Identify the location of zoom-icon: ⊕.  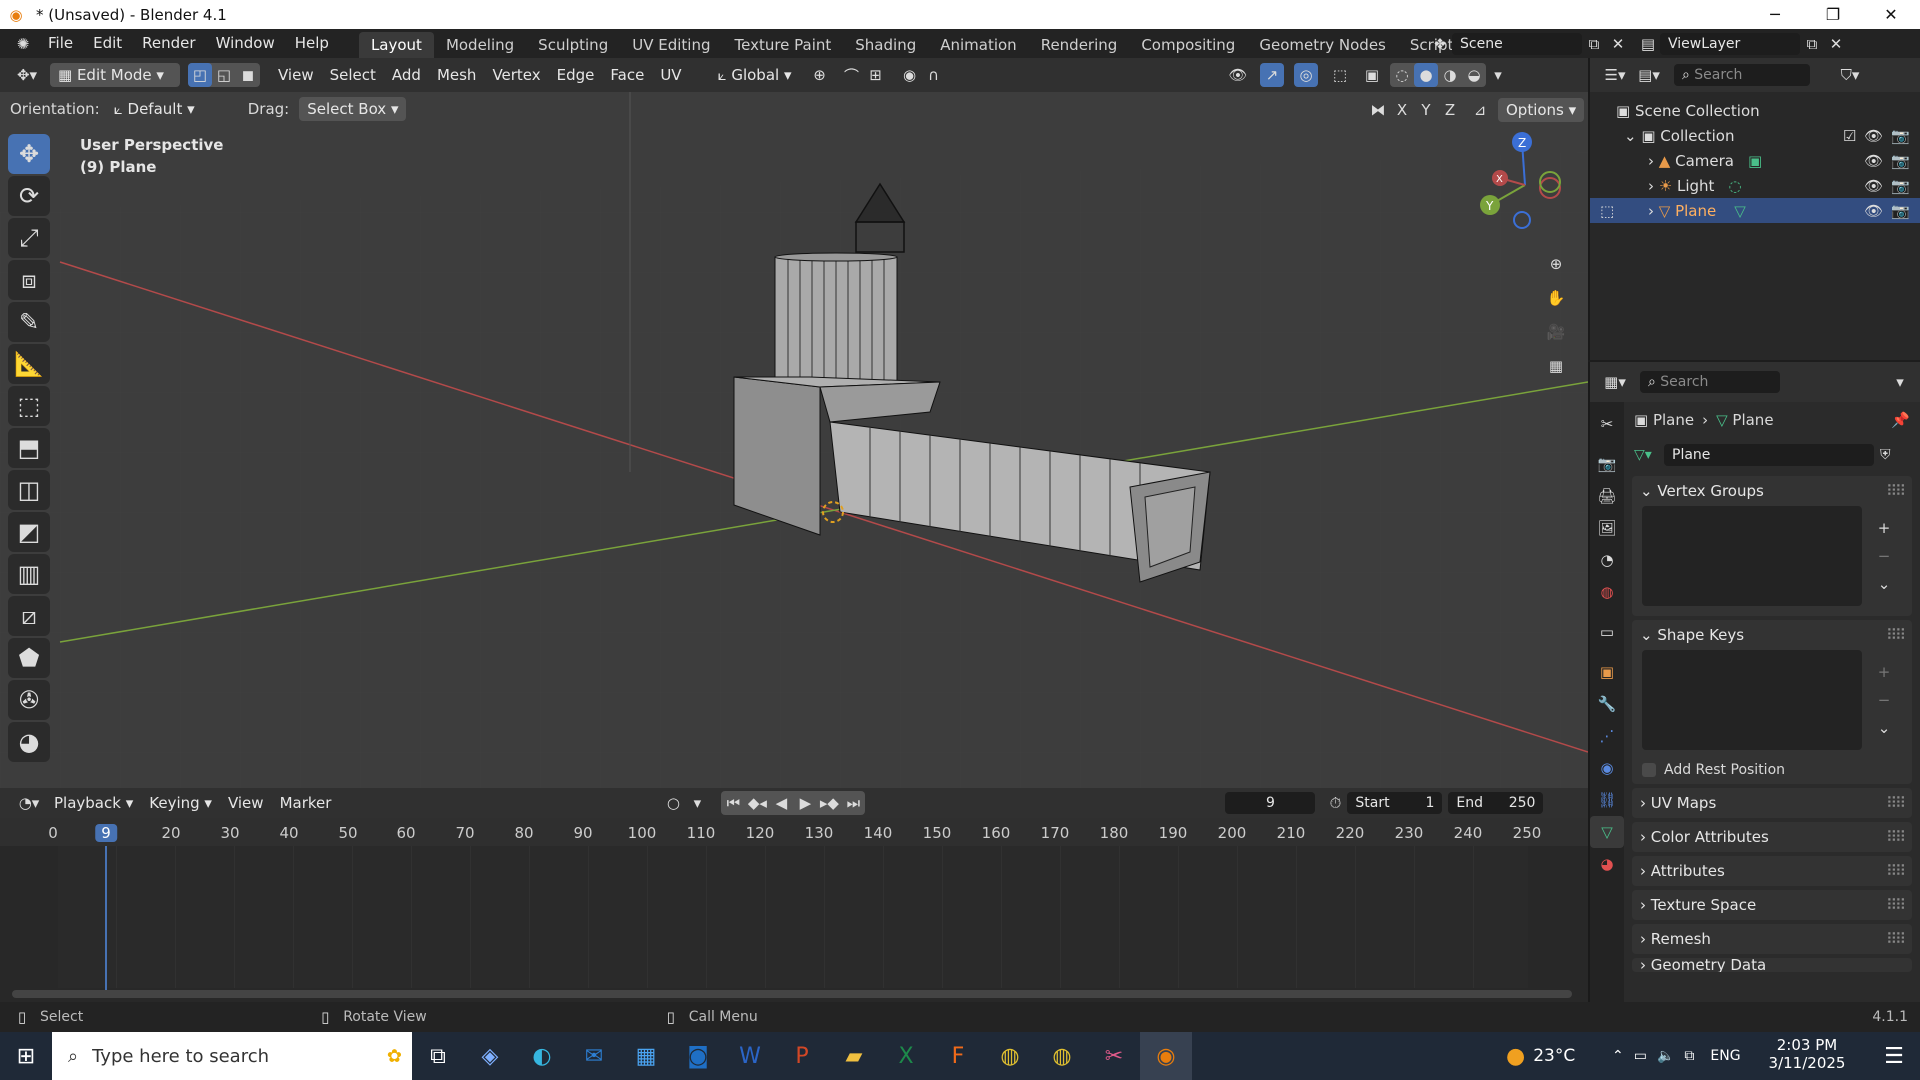
(1556, 264).